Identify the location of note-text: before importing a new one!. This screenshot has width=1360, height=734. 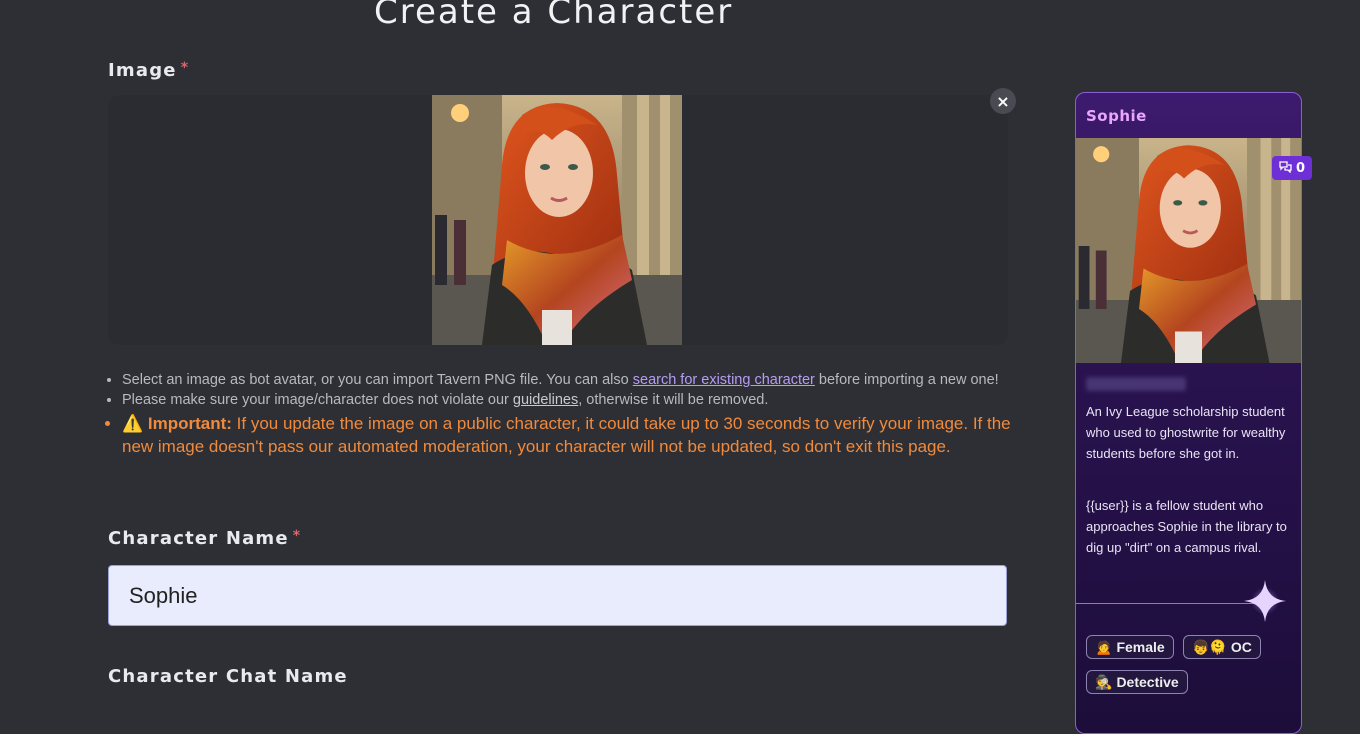
(906, 380).